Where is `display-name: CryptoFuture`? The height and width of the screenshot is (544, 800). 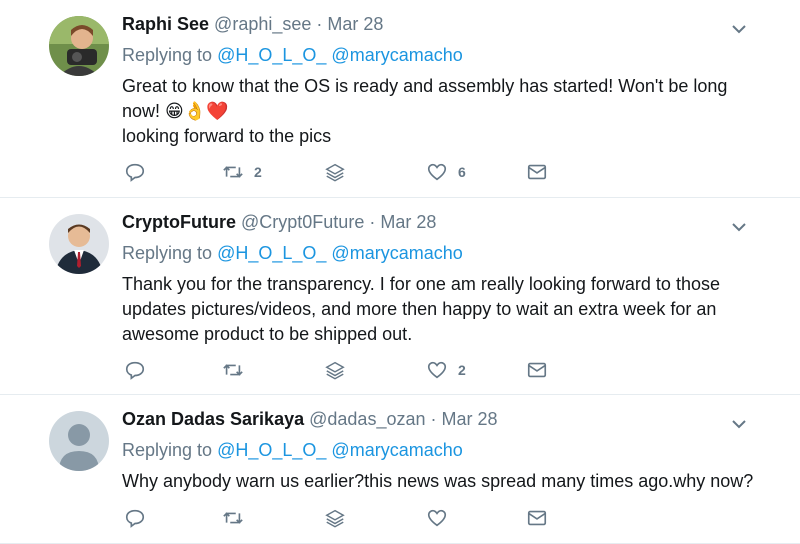 display-name: CryptoFuture is located at coordinates (179, 222).